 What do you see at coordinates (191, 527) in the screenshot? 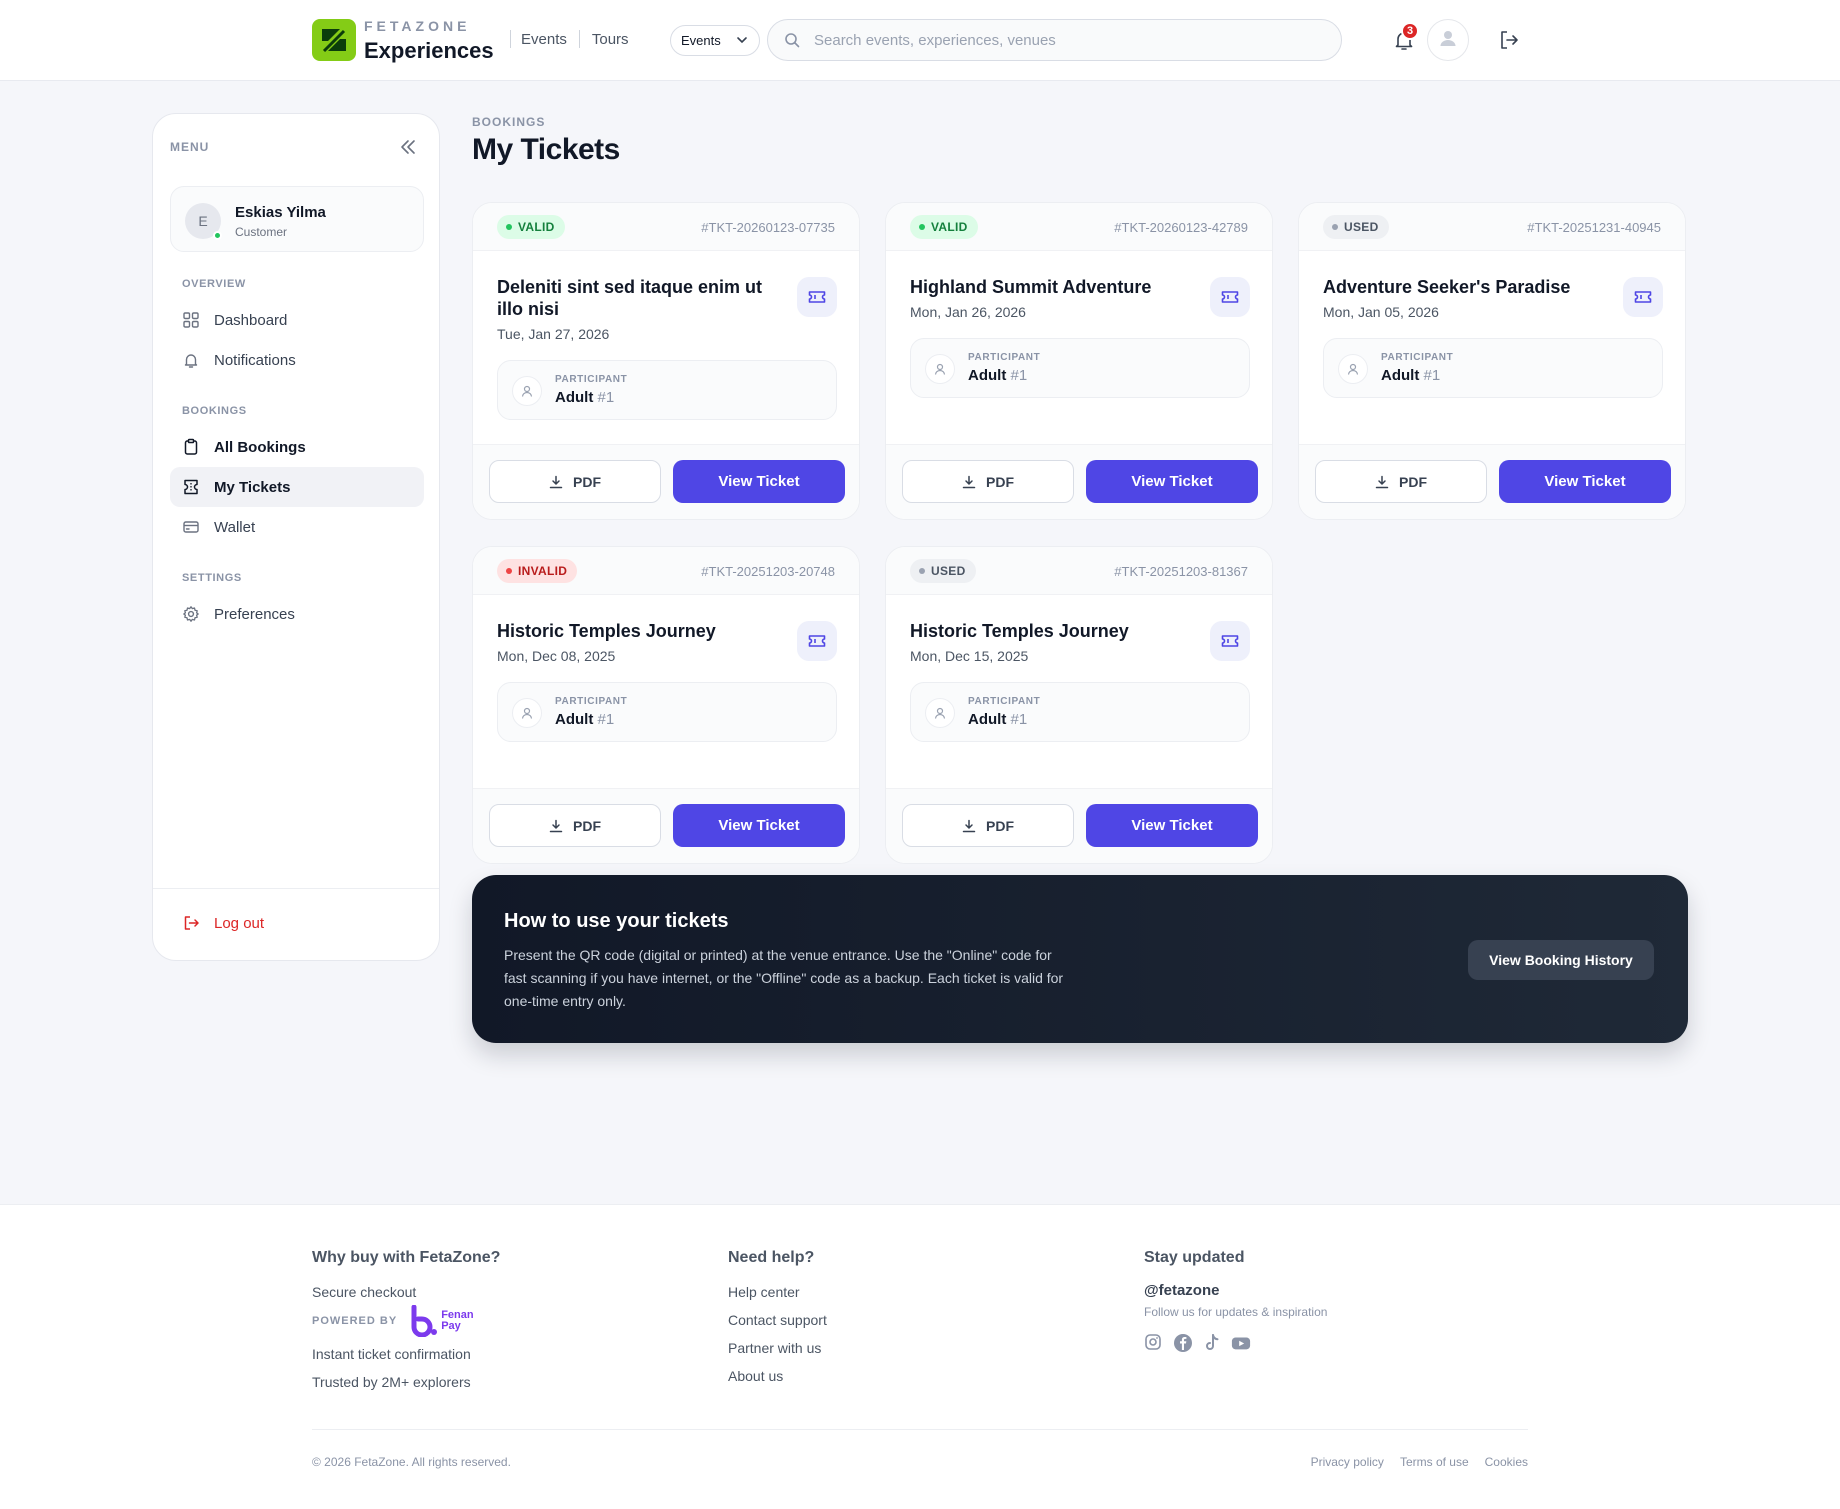
I see `wallet-icon` at bounding box center [191, 527].